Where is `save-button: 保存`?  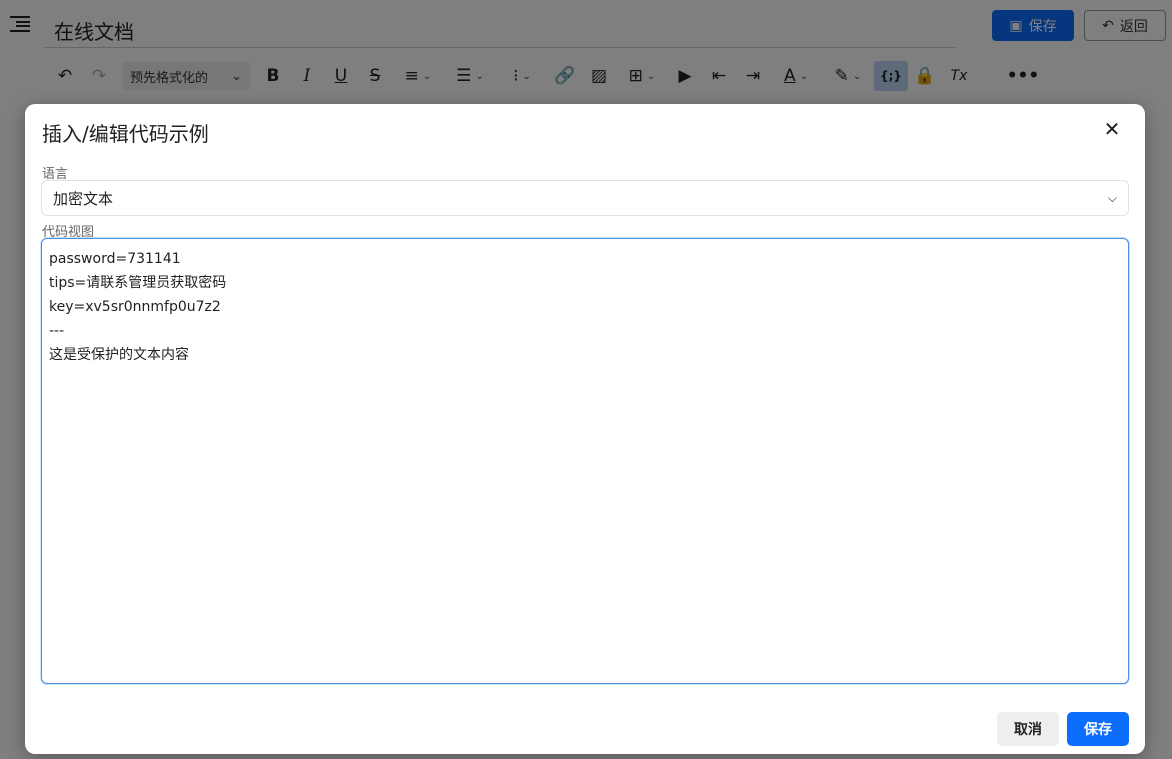 save-button: 保存 is located at coordinates (1098, 729).